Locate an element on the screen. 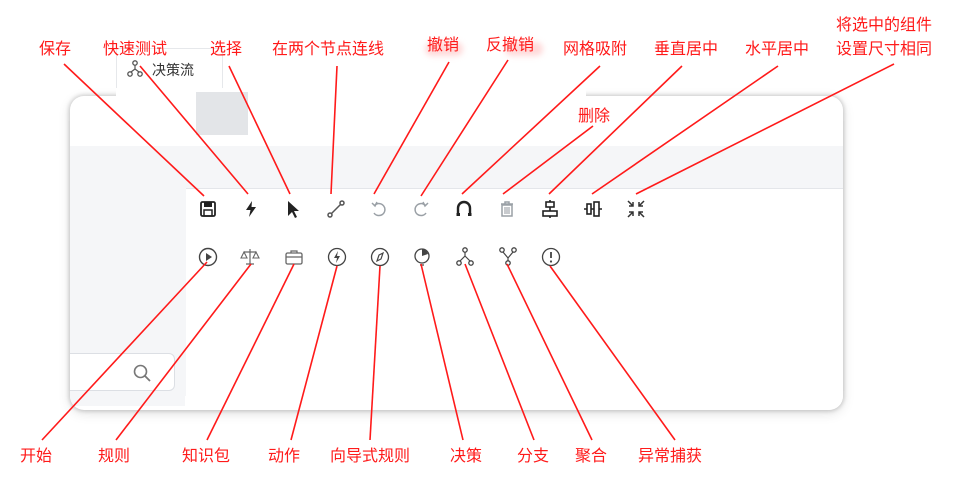 The height and width of the screenshot is (485, 965). label-branch: 分支 is located at coordinates (533, 455).